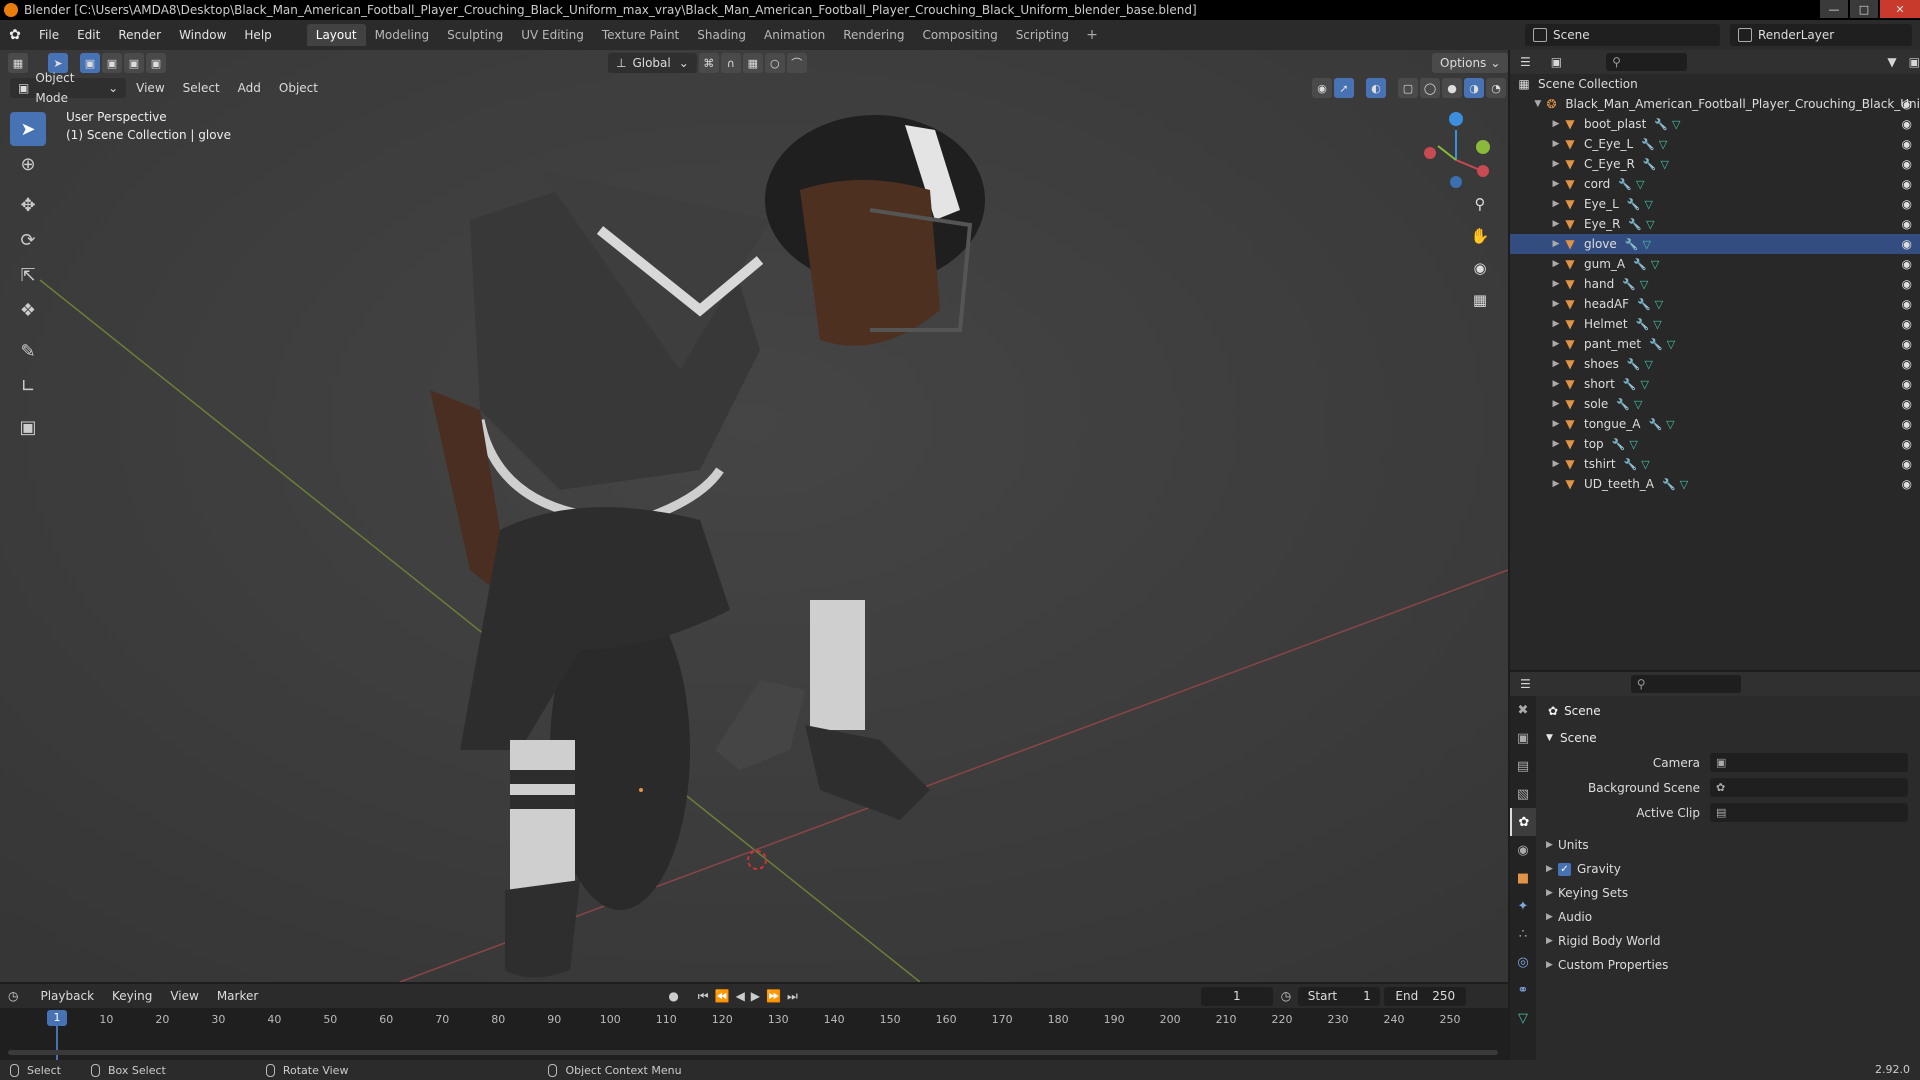 The width and height of the screenshot is (1920, 1080). Describe the element at coordinates (1523, 766) in the screenshot. I see `output-tab-icon: ▤` at that location.